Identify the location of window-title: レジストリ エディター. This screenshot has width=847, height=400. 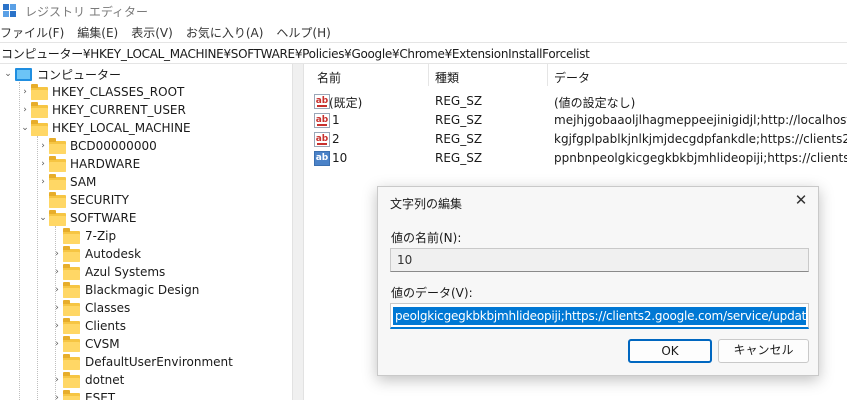
(86, 11).